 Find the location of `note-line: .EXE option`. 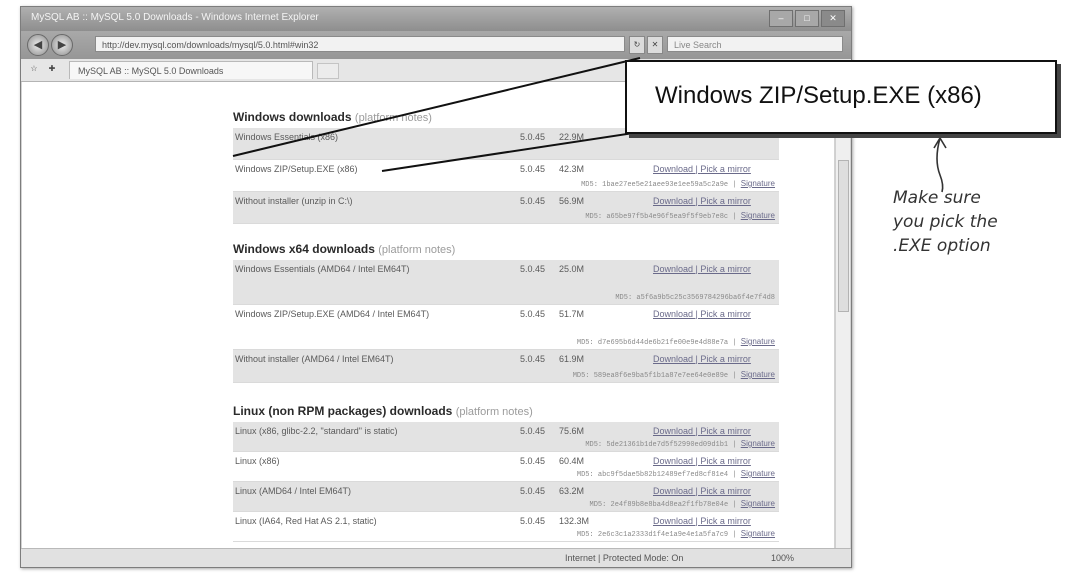

note-line: .EXE option is located at coordinates (942, 246).